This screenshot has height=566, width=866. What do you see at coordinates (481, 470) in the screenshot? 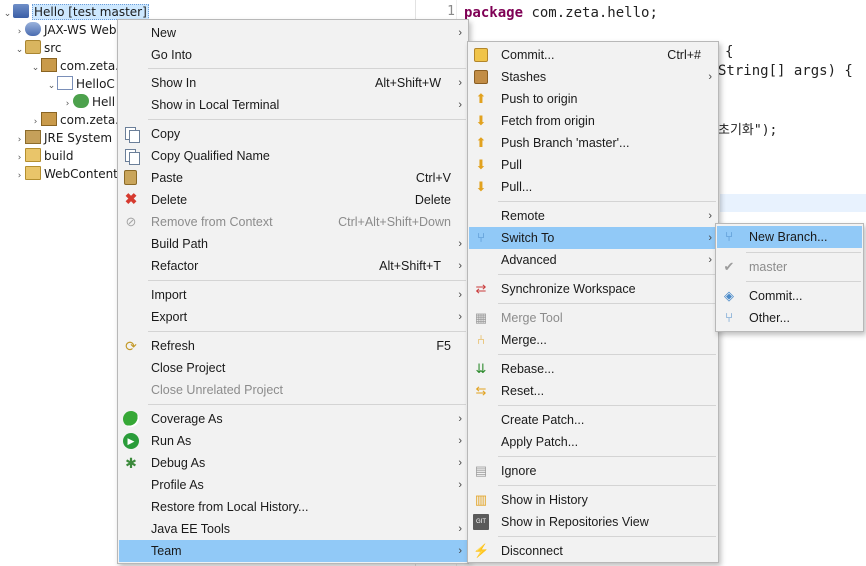
I see `ignore-icon: ▤` at bounding box center [481, 470].